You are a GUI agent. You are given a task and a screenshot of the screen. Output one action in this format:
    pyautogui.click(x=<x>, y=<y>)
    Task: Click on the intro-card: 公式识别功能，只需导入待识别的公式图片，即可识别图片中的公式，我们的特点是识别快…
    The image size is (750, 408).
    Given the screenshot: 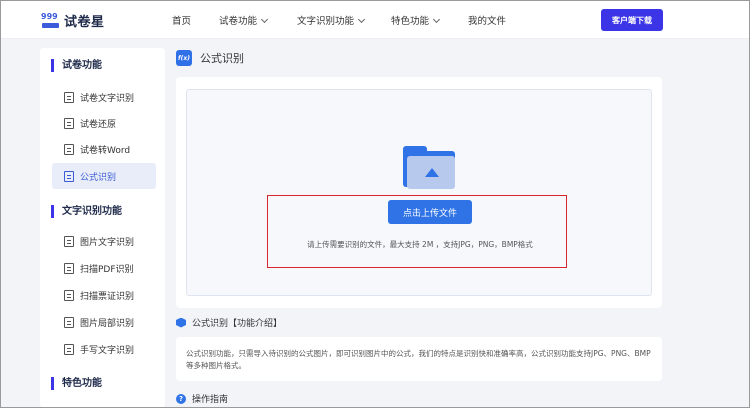 What is the action you would take?
    pyautogui.click(x=419, y=359)
    